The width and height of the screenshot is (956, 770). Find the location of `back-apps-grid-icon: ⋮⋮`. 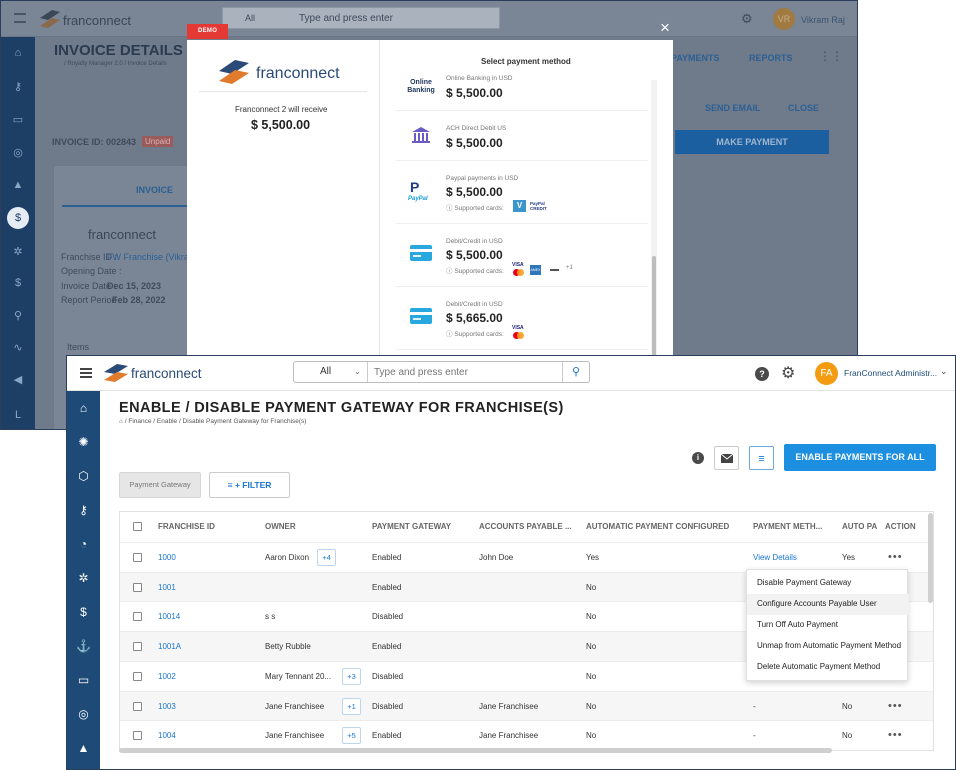

back-apps-grid-icon: ⋮⋮ is located at coordinates (831, 56).